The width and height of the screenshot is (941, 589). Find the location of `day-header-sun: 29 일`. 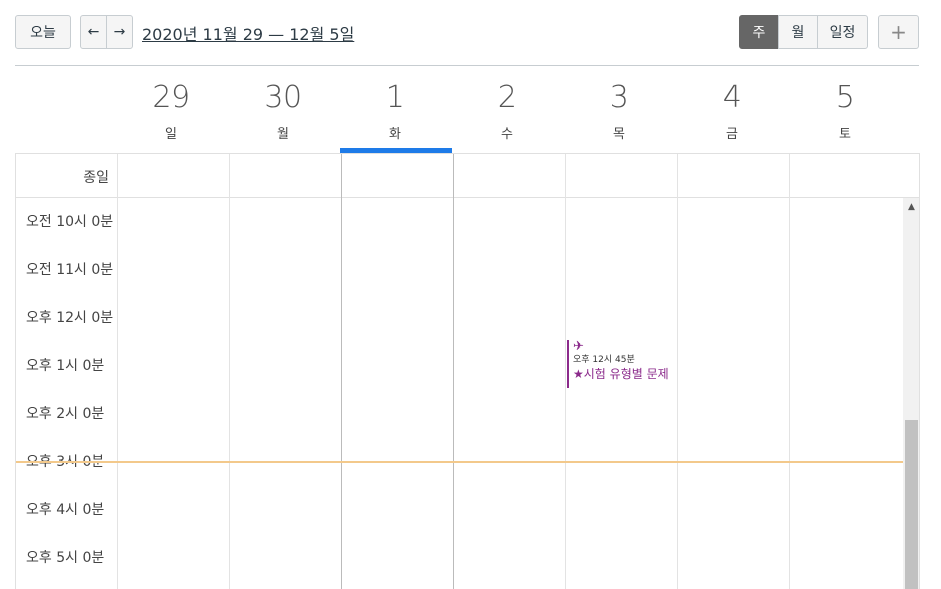

day-header-sun: 29 일 is located at coordinates (171, 110).